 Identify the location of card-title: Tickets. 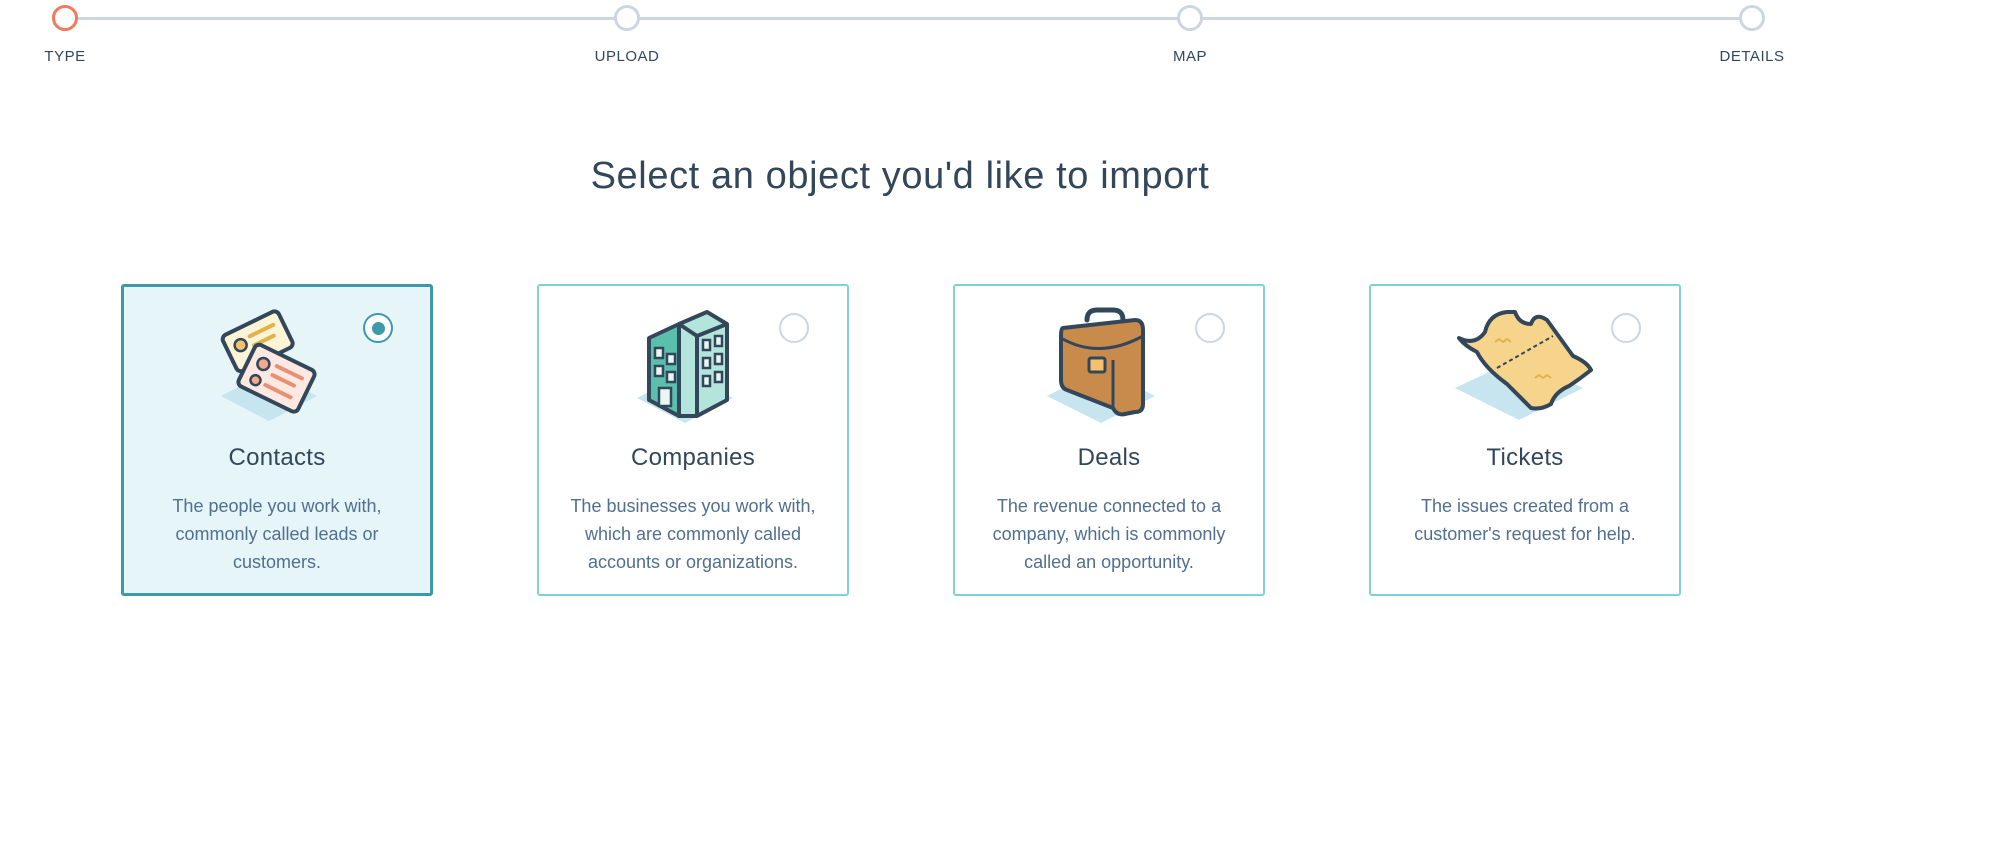
(1525, 457).